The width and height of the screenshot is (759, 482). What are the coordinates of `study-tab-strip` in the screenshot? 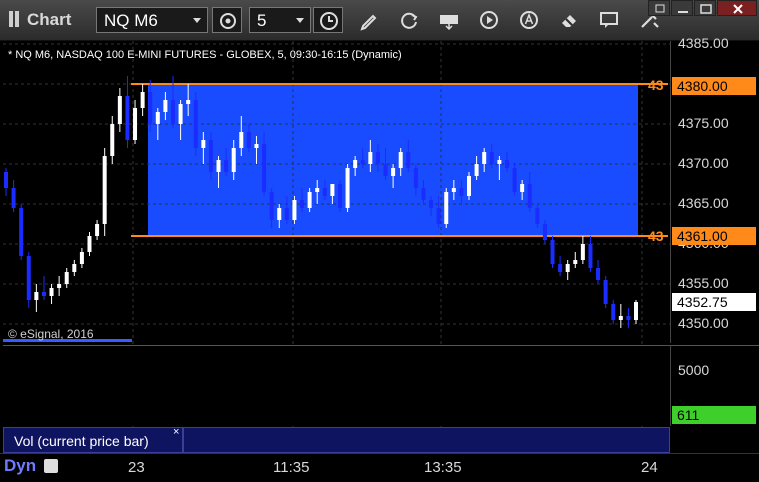 It's located at (426, 440).